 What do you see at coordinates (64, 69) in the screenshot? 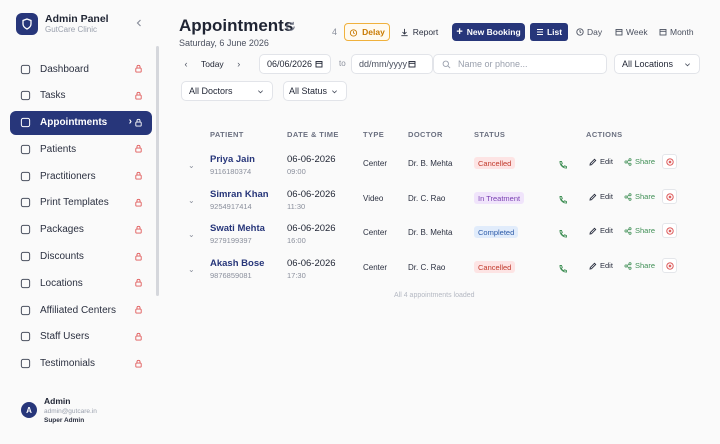
I see `sidebar-item-label: Dashboard` at bounding box center [64, 69].